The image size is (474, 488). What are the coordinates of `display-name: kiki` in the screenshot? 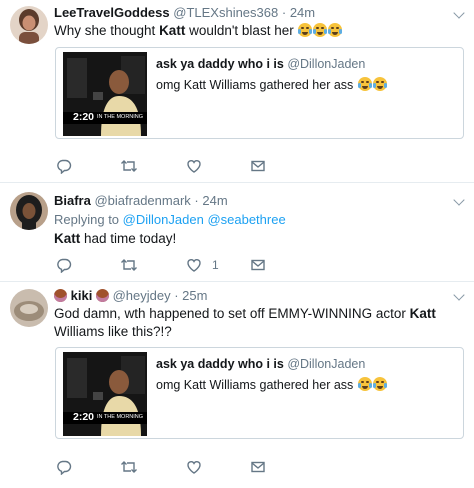 It's located at (82, 295).